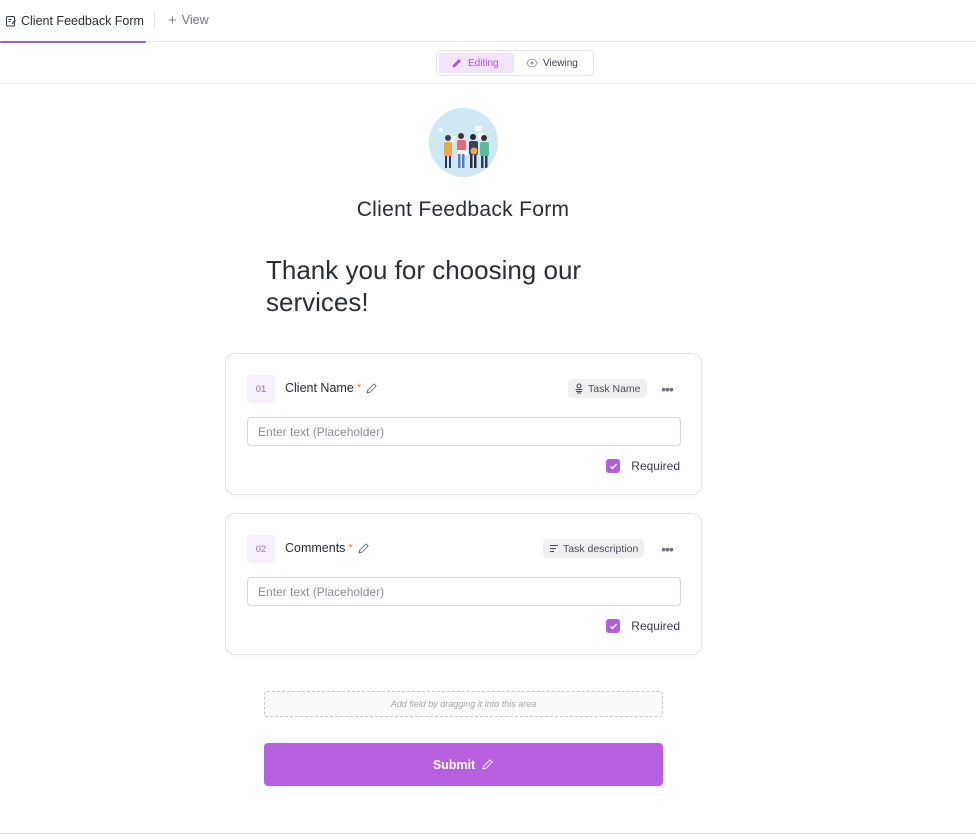  I want to click on plus-icon: +, so click(172, 20).